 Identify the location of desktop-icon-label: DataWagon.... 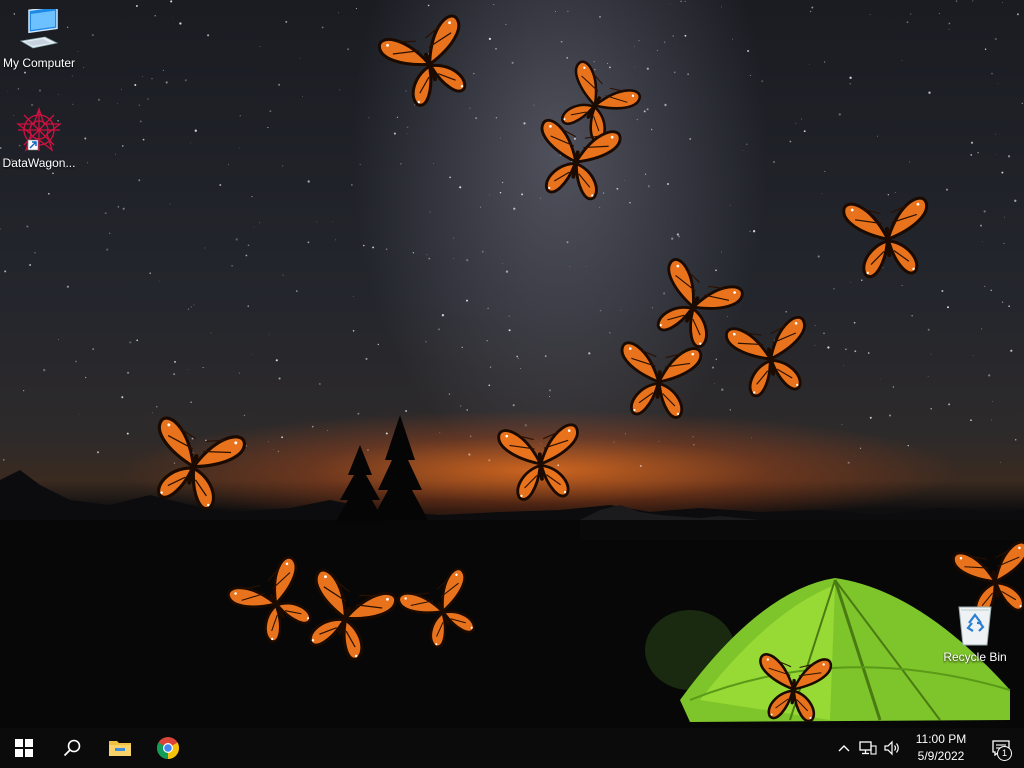
(39, 163).